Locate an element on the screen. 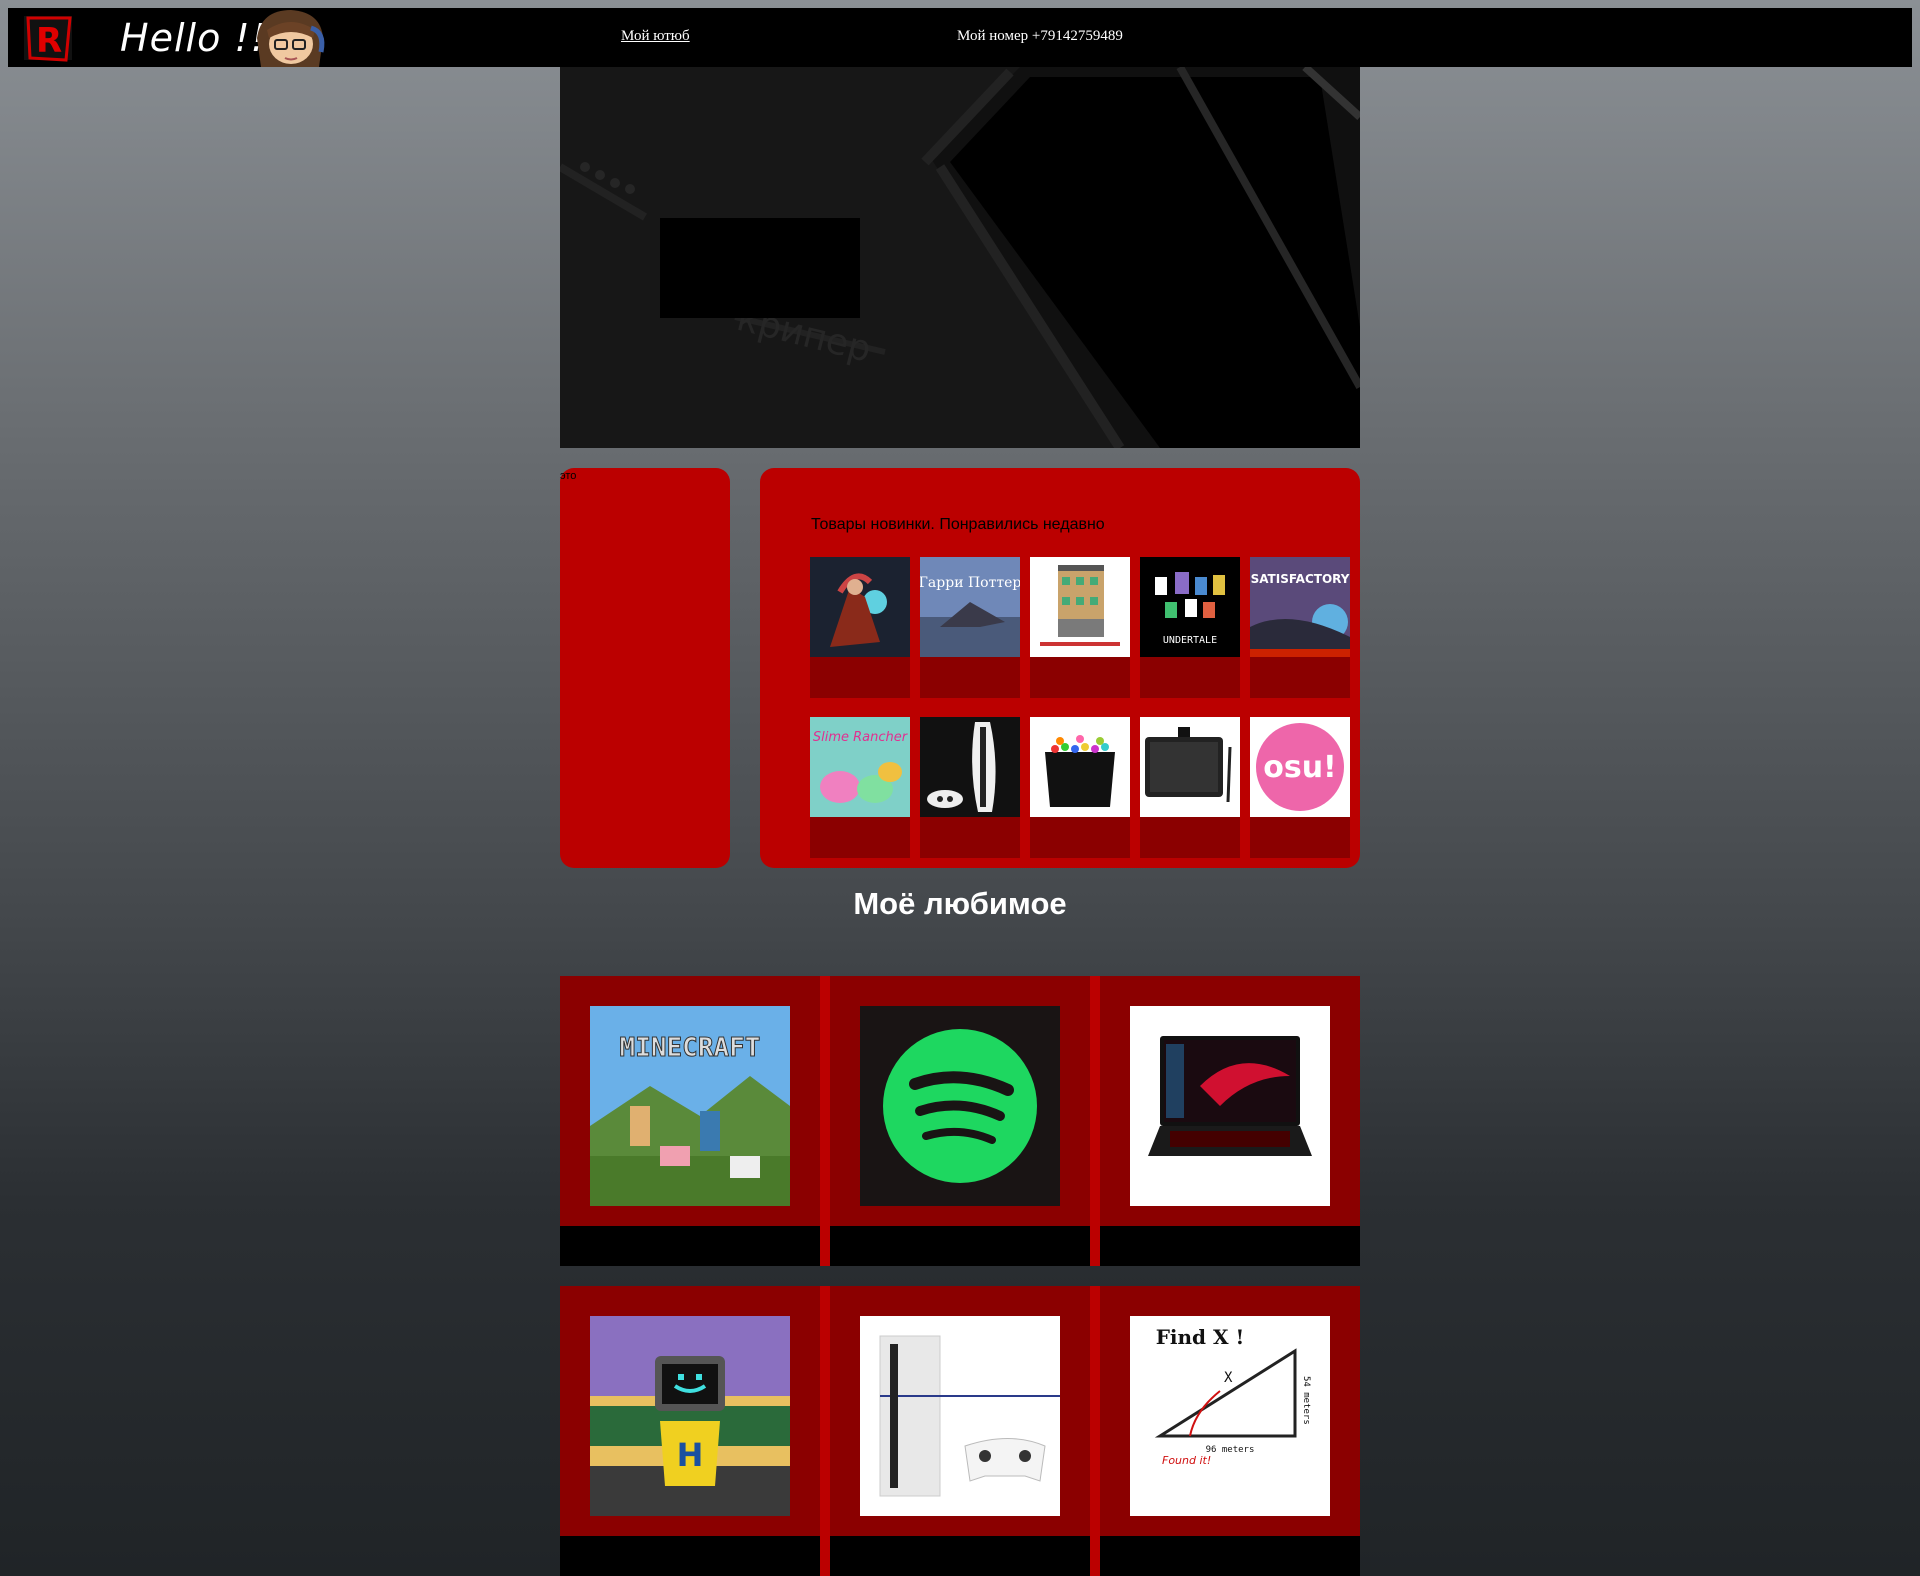 The width and height of the screenshot is (1920, 1576). product-card: osu! is located at coordinates (1300, 787).